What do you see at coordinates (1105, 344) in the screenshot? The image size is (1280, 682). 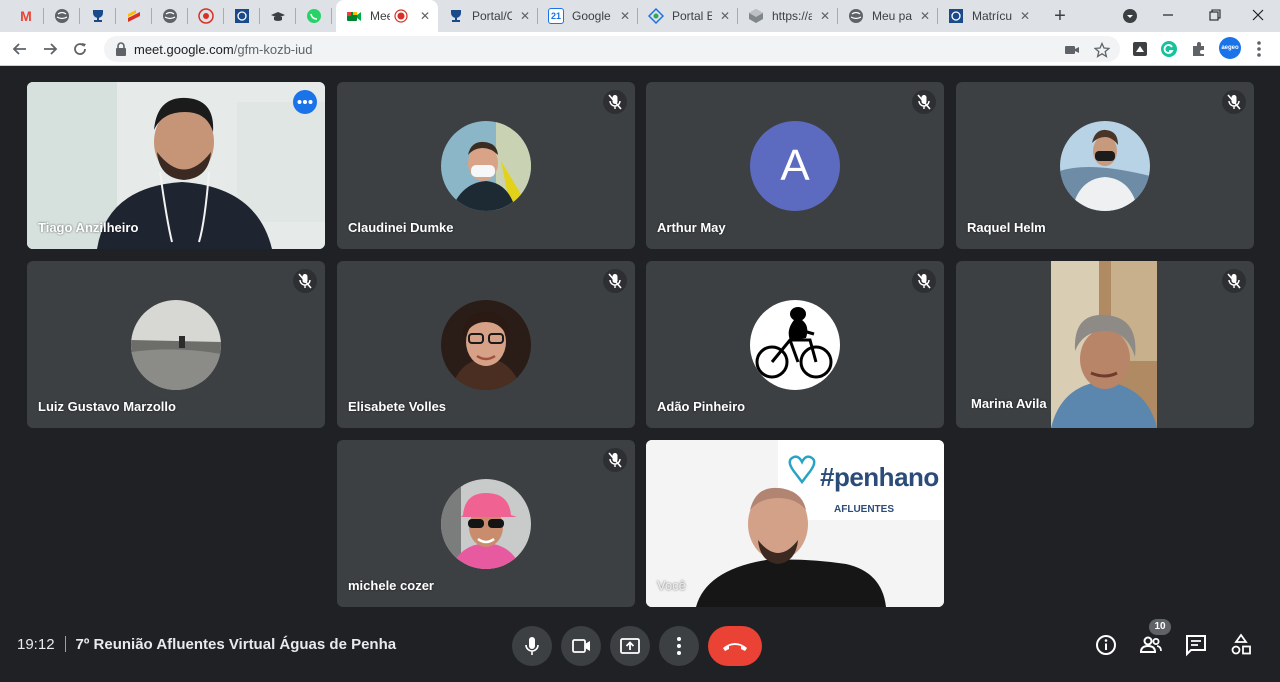 I see `participant-tile-marina: Marina Avila` at bounding box center [1105, 344].